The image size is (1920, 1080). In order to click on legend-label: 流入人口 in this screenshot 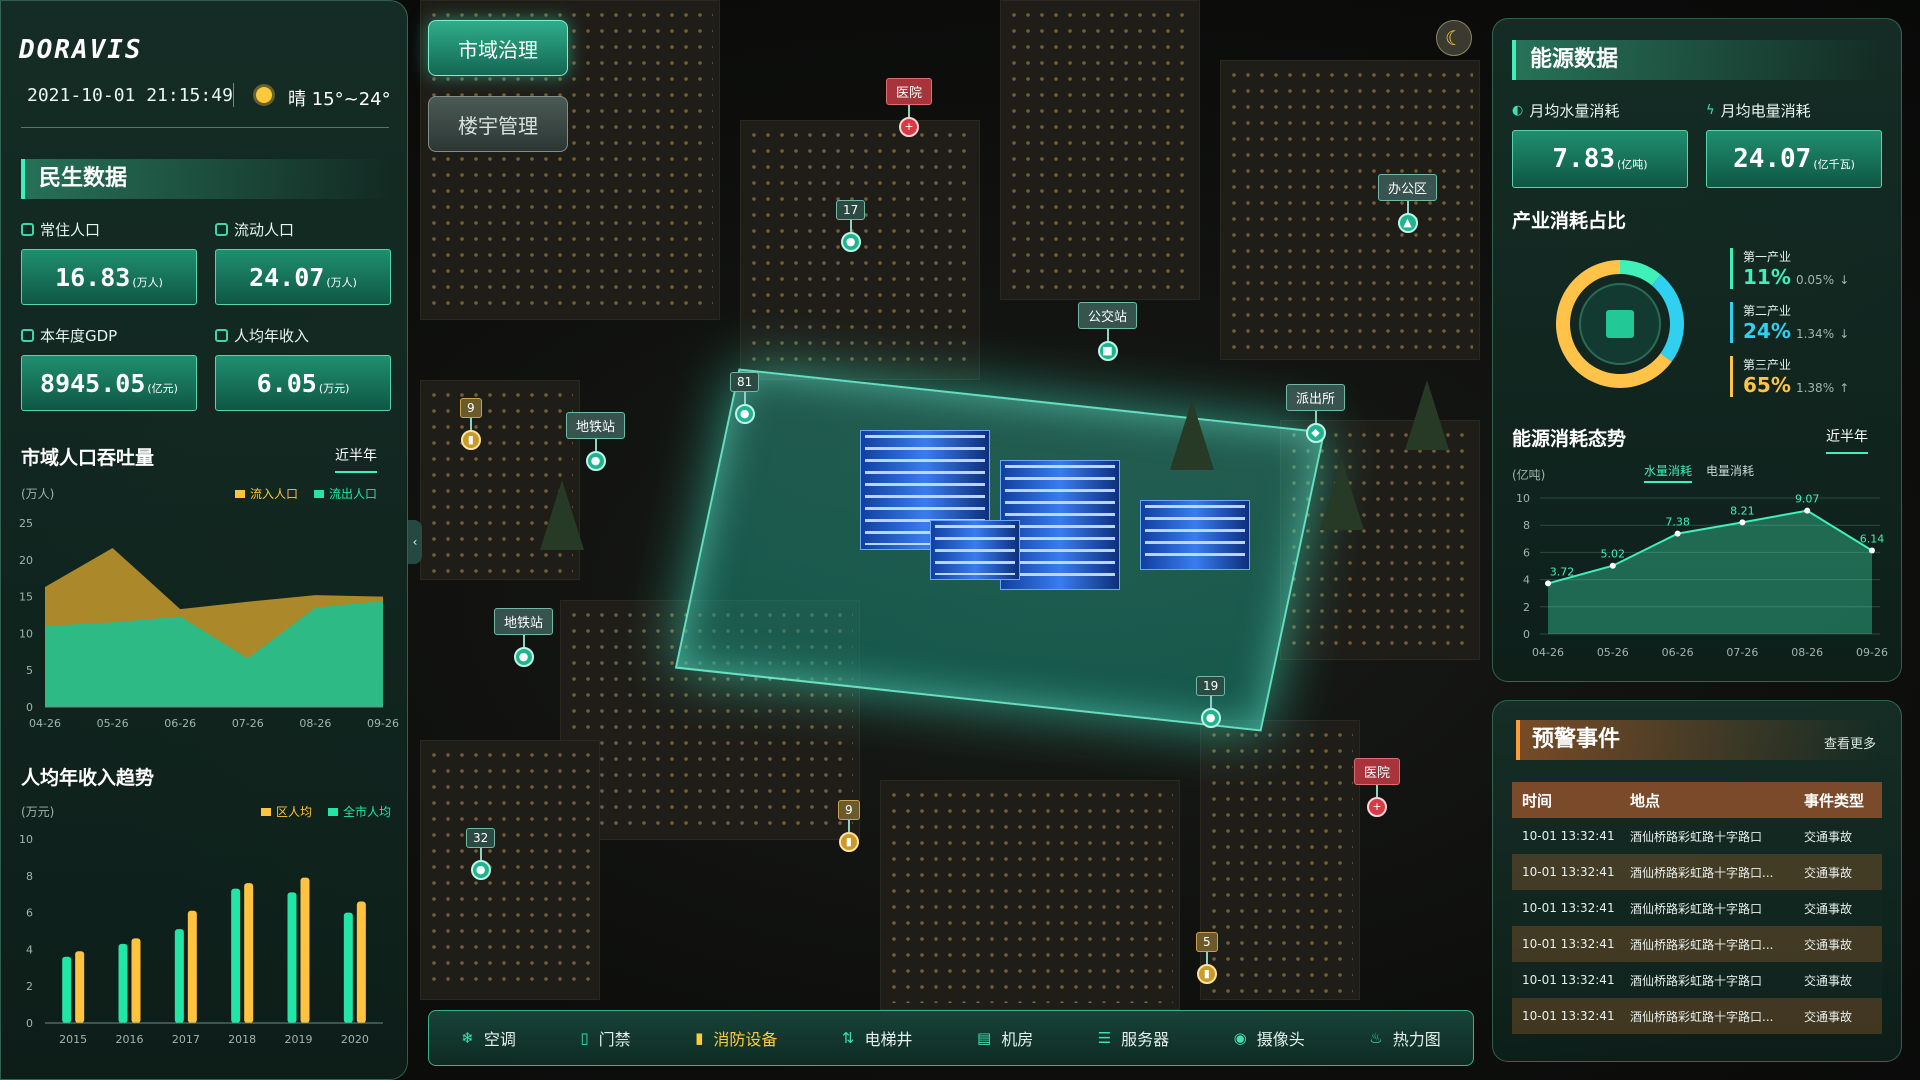, I will do `click(274, 494)`.